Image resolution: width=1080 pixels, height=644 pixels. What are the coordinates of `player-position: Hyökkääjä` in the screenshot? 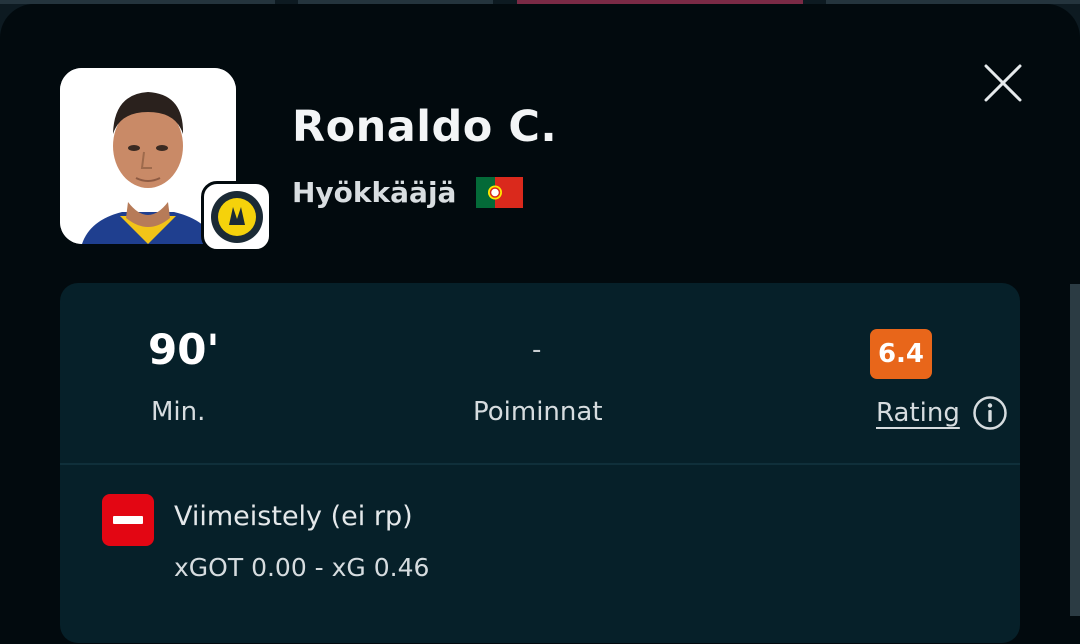 It's located at (374, 192).